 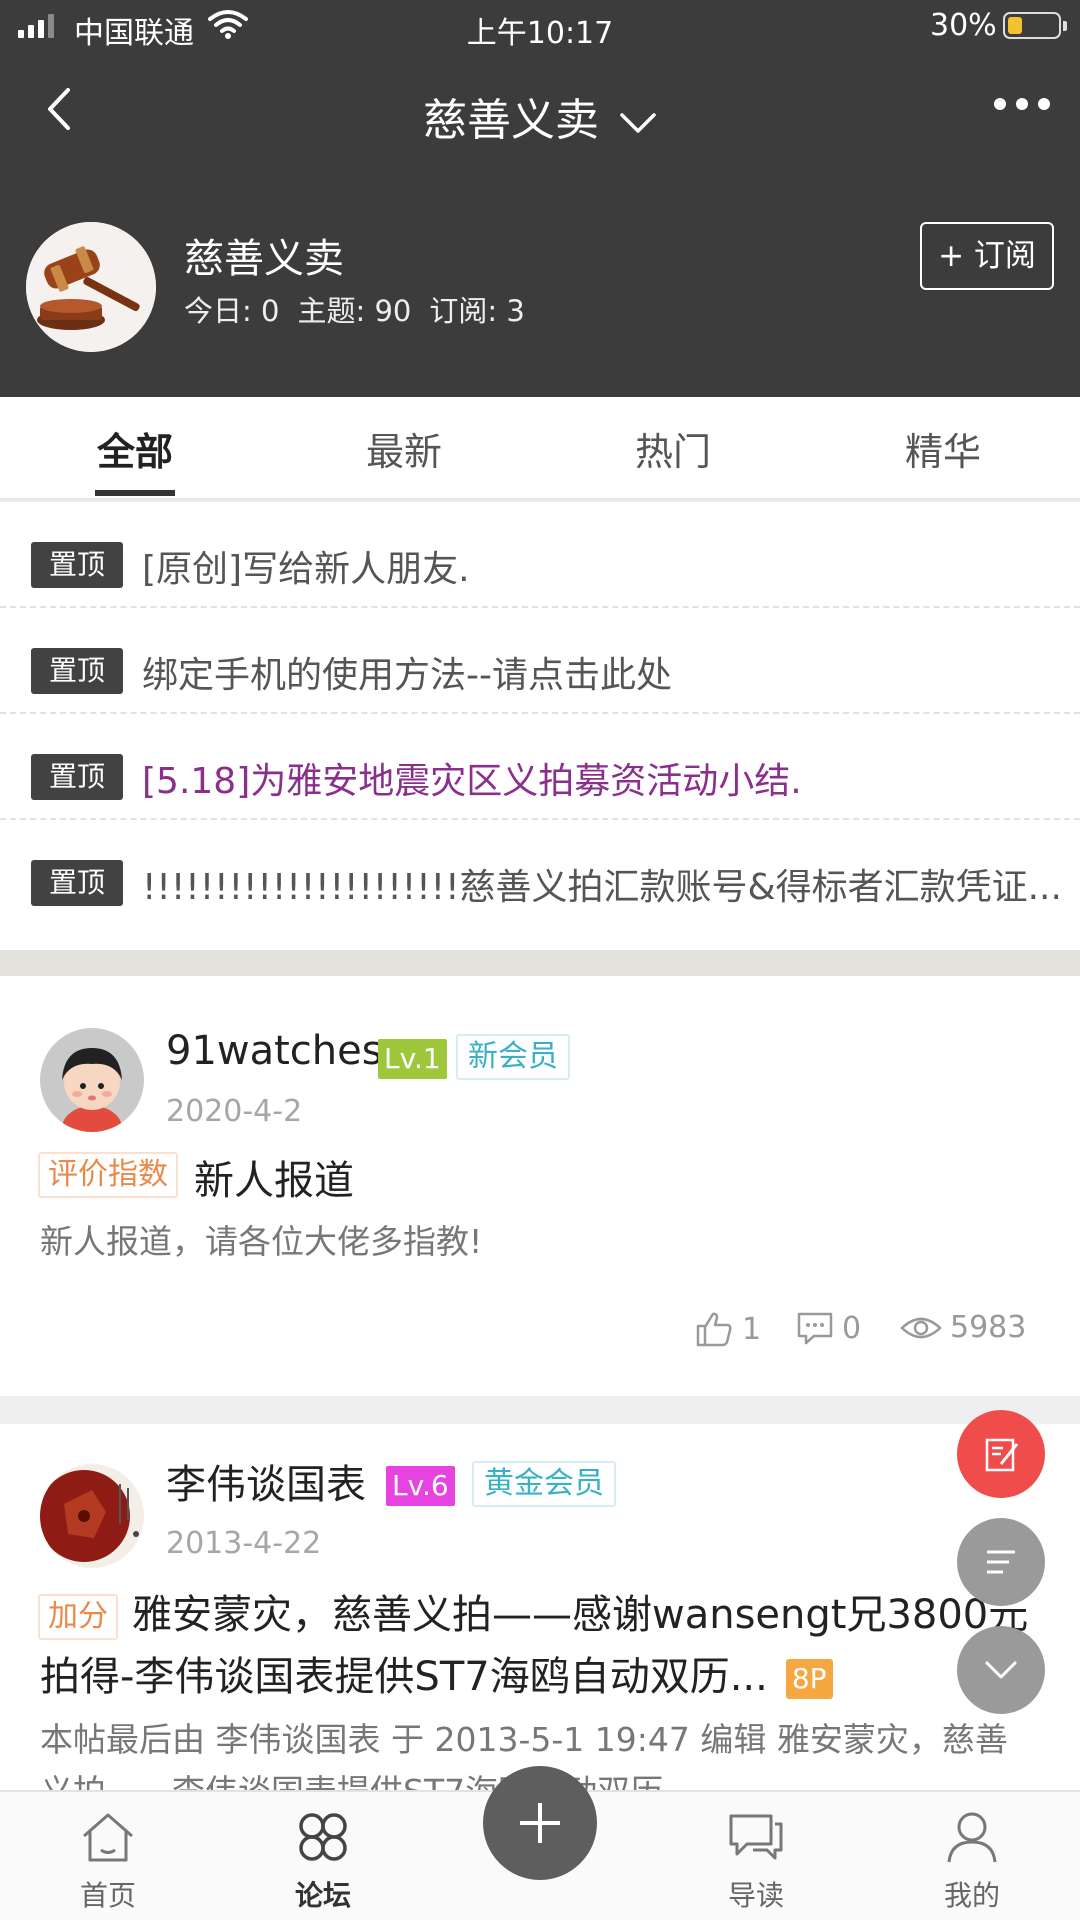 What do you see at coordinates (472, 781) in the screenshot?
I see `pinned-title: [5.18]为雅安地震灾区义拍募资活动小结.` at bounding box center [472, 781].